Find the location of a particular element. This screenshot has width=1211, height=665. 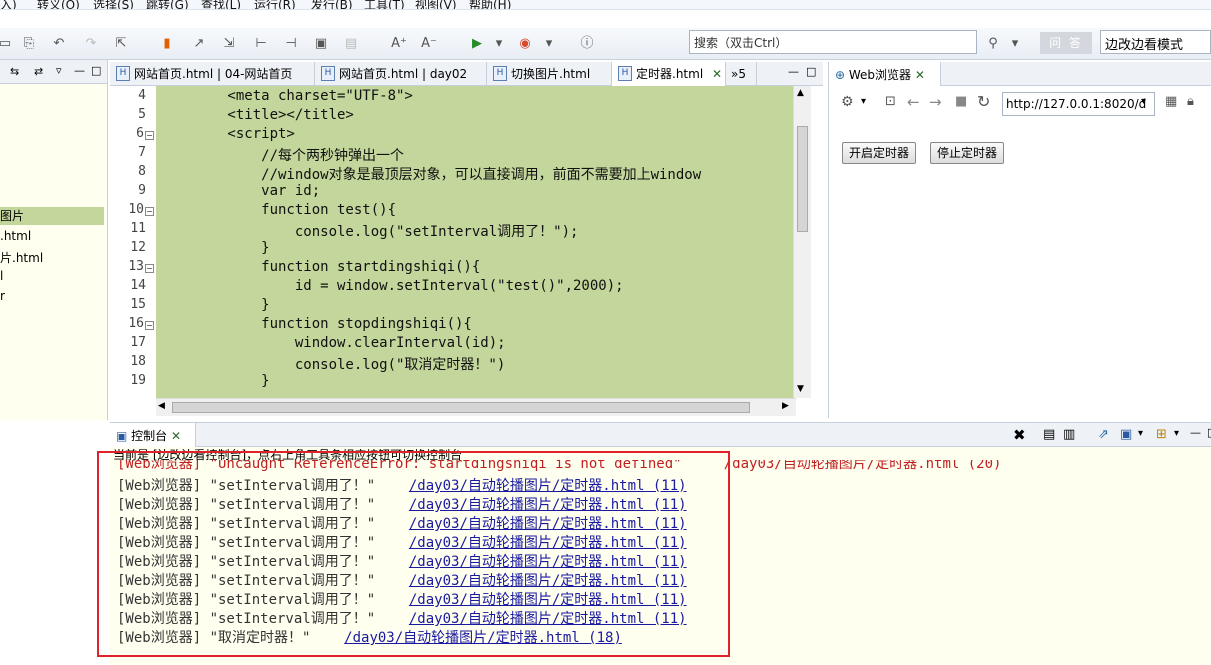

code-line: console.log("setInterval调用了！"); is located at coordinates (369, 231).